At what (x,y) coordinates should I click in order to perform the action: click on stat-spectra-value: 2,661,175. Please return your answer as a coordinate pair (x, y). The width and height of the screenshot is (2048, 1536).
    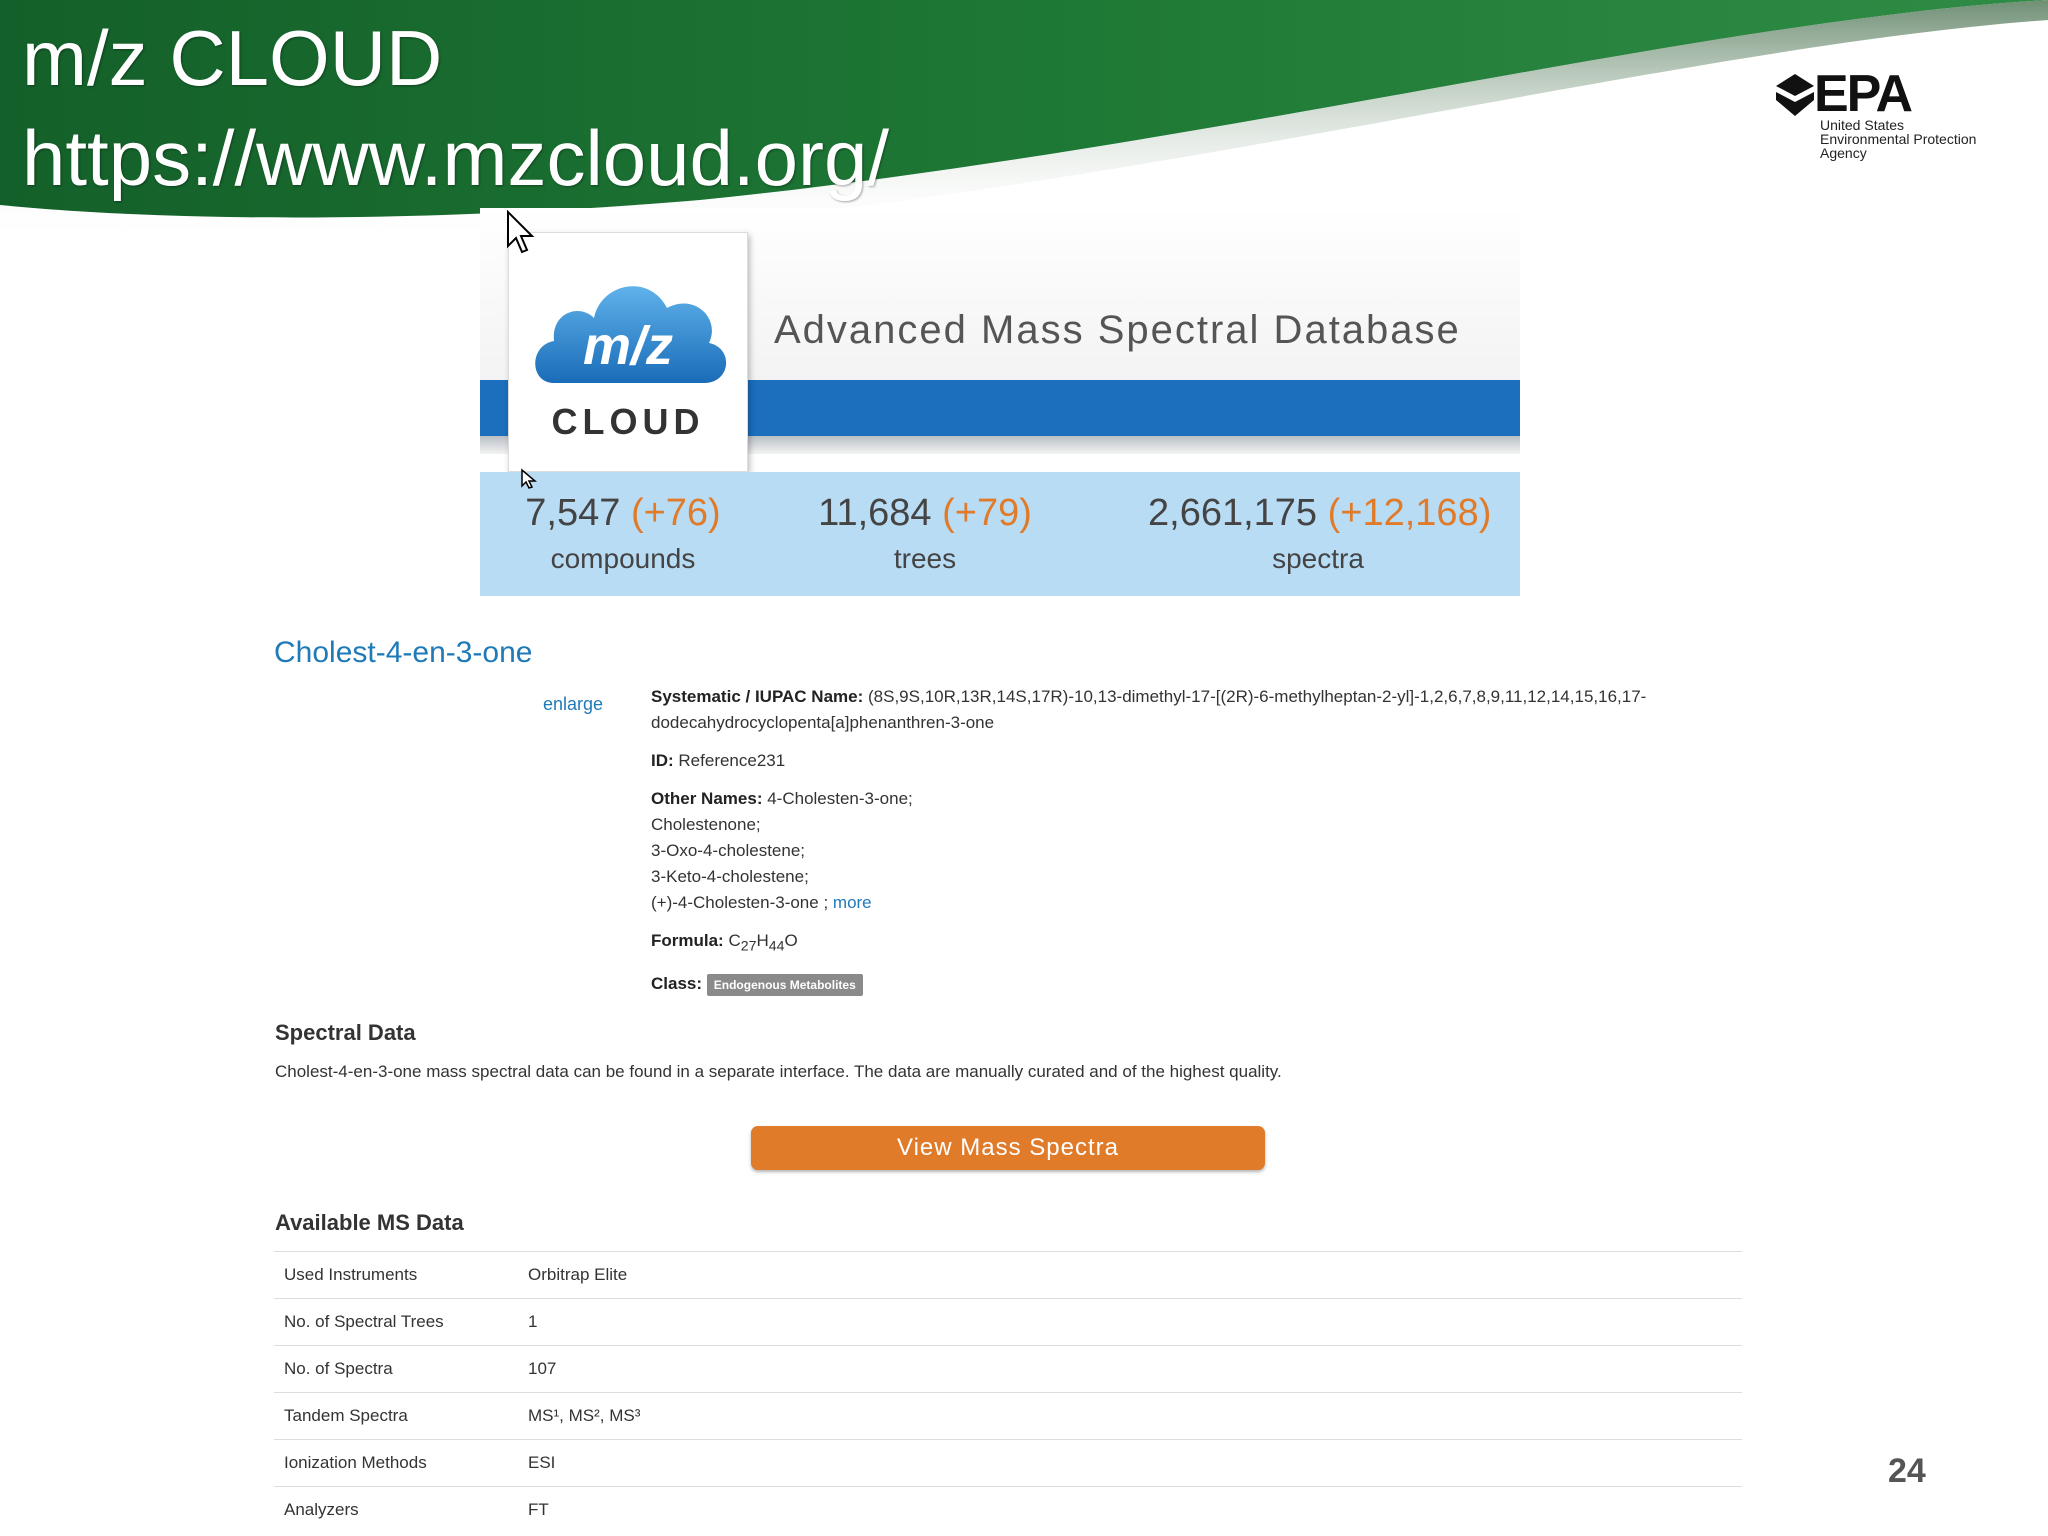
    Looking at the image, I should click on (1233, 513).